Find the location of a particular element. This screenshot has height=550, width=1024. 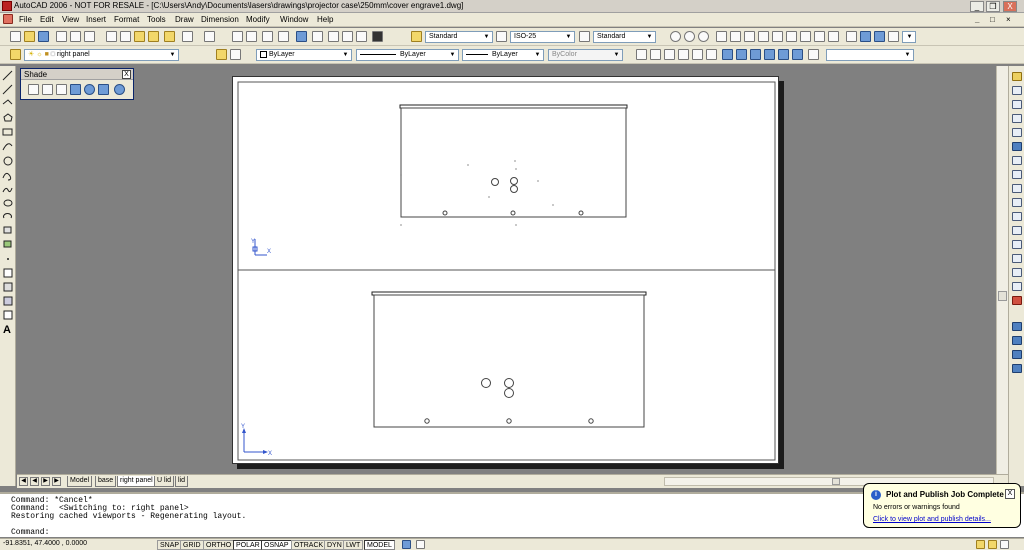

new-icon is located at coordinates (15, 36).